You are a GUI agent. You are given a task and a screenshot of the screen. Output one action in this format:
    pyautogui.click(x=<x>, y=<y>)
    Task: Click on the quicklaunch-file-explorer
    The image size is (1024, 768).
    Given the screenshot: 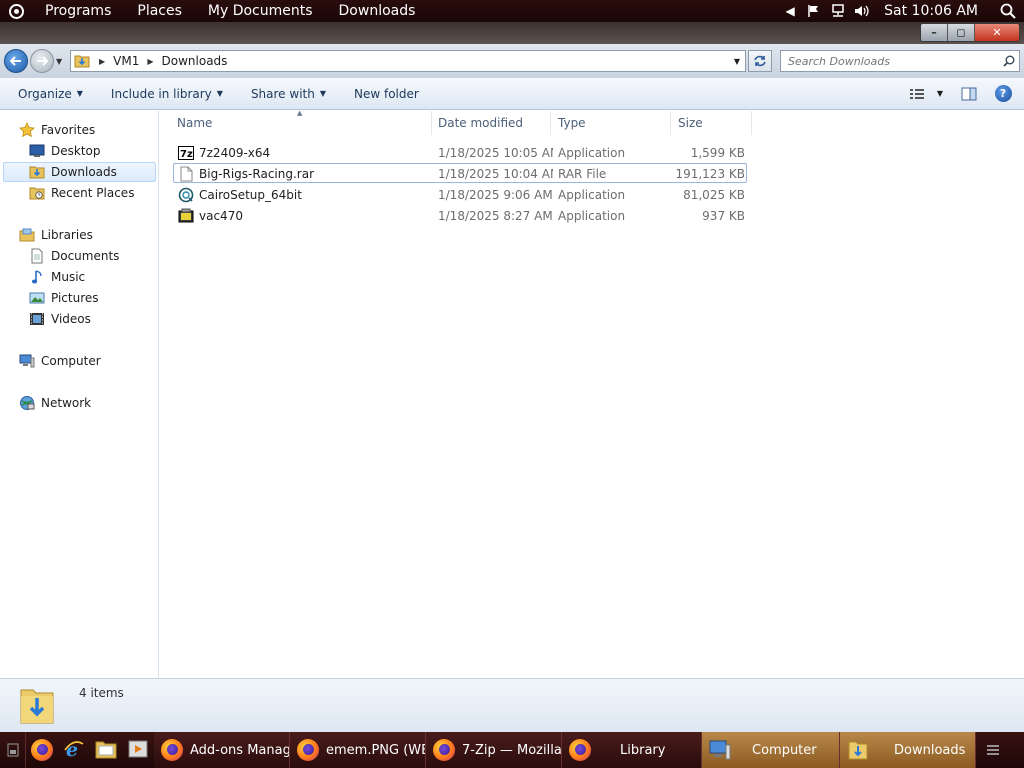 What is the action you would take?
    pyautogui.click(x=106, y=750)
    